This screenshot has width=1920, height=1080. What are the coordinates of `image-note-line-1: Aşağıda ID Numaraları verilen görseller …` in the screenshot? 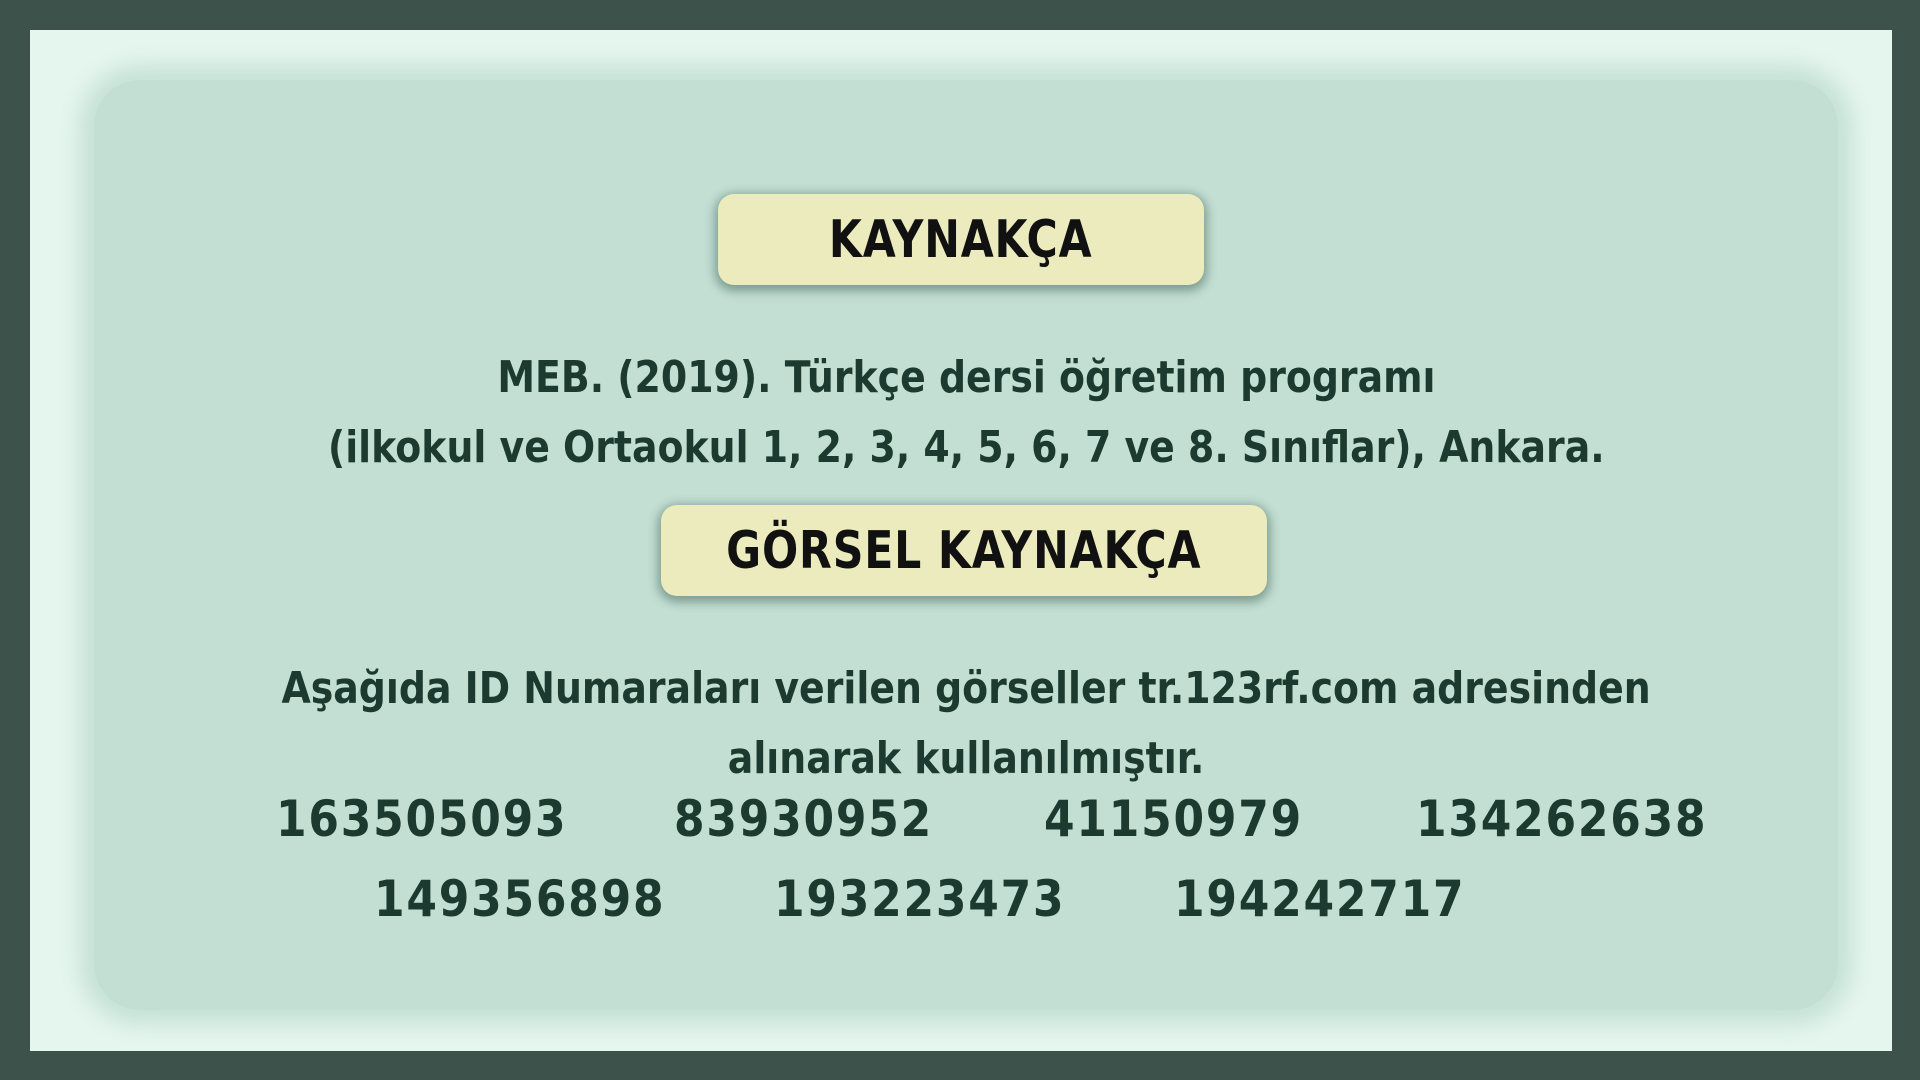 It's located at (966, 688).